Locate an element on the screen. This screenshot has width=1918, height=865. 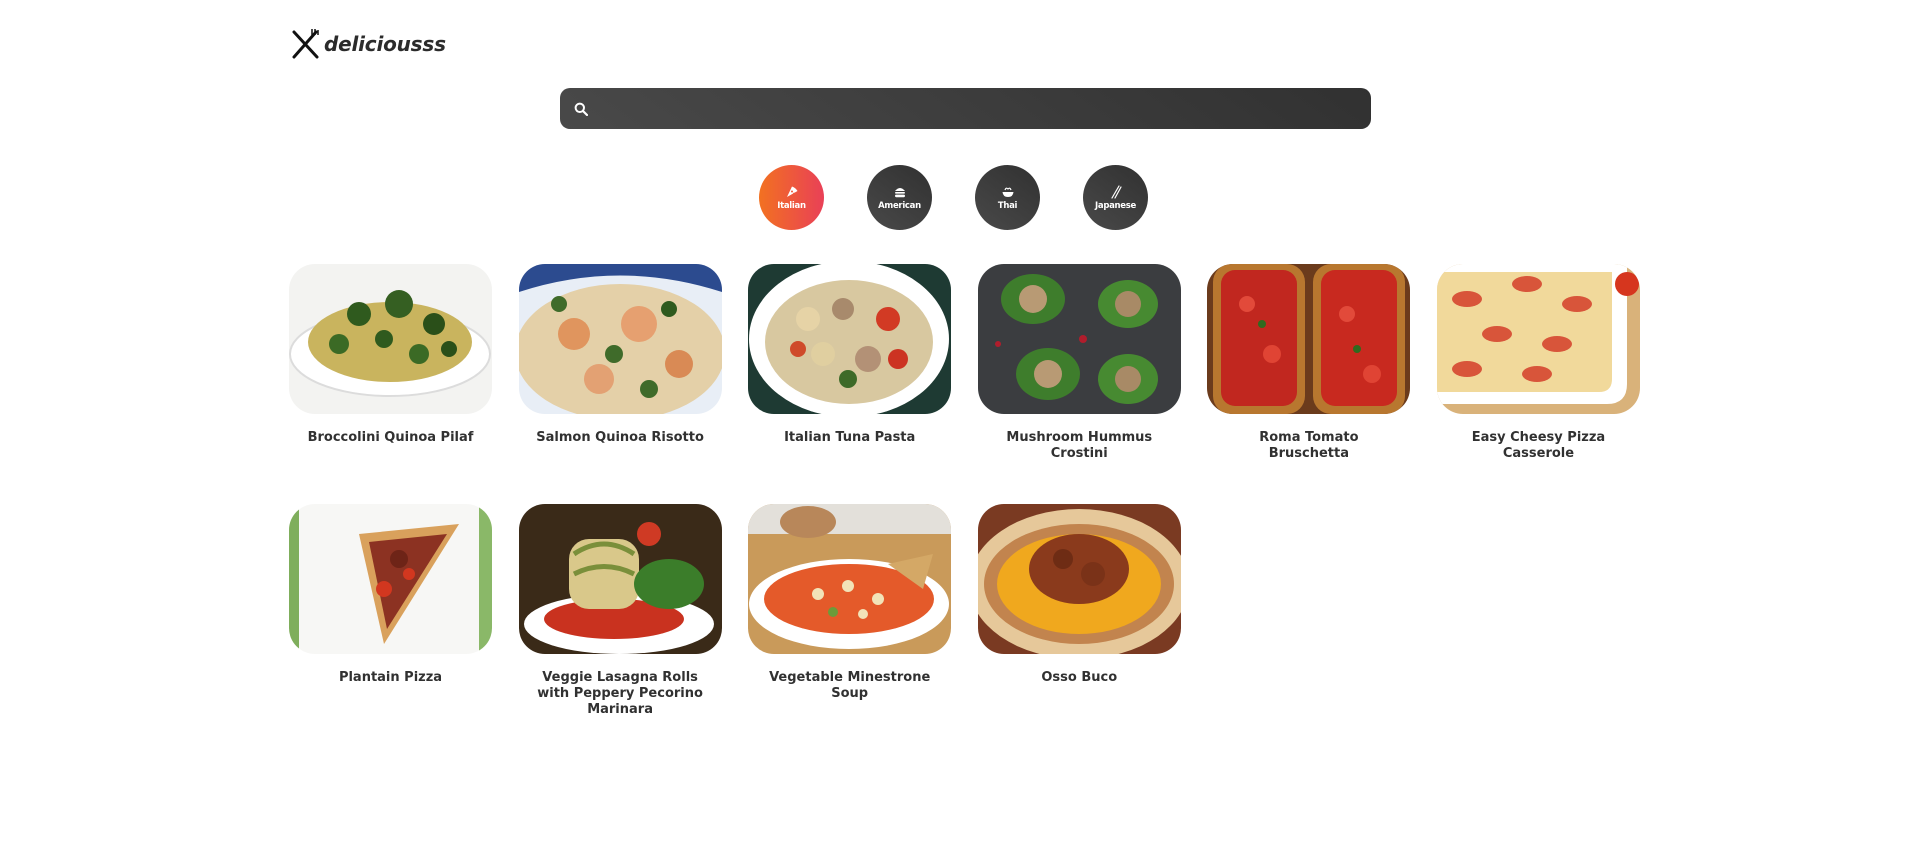
recipe-card: Mushroom Hummus Crostini is located at coordinates (1079, 375).